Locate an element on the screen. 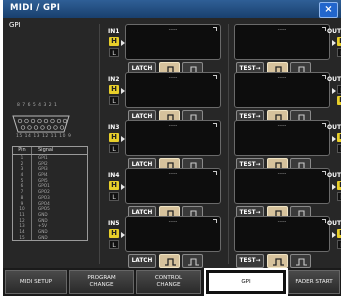 The width and height of the screenshot is (345, 296). pin-signal: GND is located at coordinates (43, 237).